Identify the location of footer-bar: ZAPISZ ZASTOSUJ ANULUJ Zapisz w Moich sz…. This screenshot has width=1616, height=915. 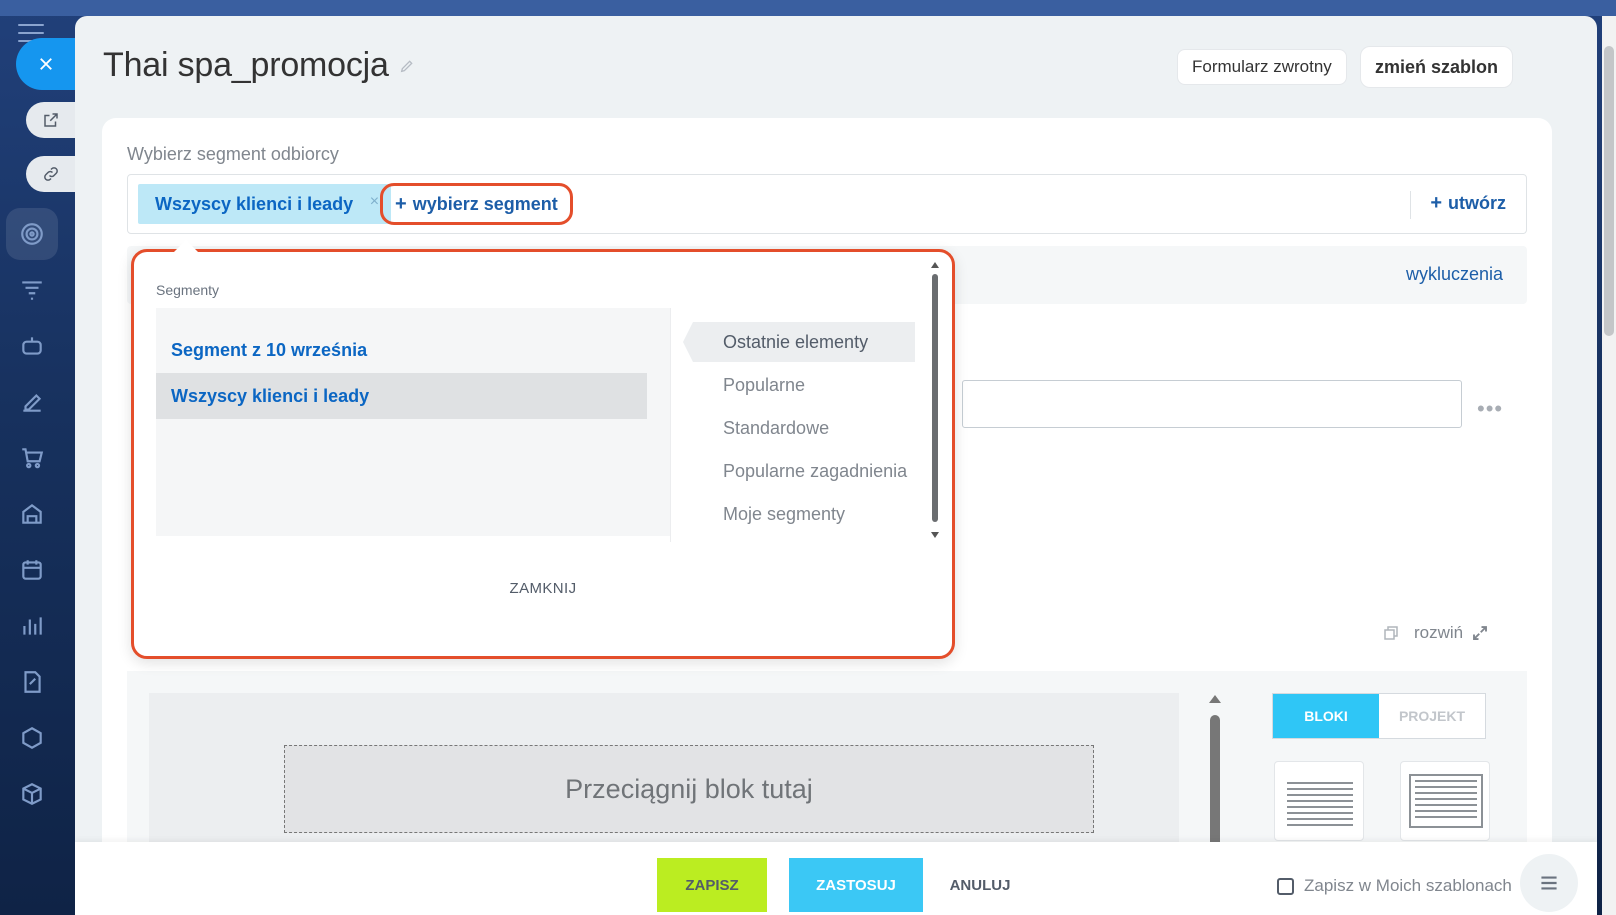
(836, 878).